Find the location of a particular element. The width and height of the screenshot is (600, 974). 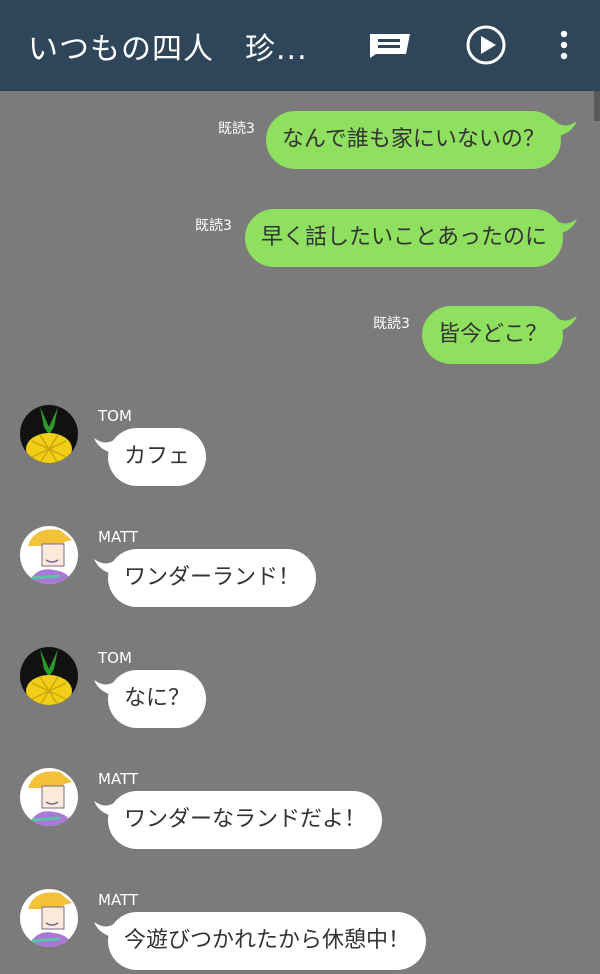

more-vert-icon is located at coordinates (564, 45).